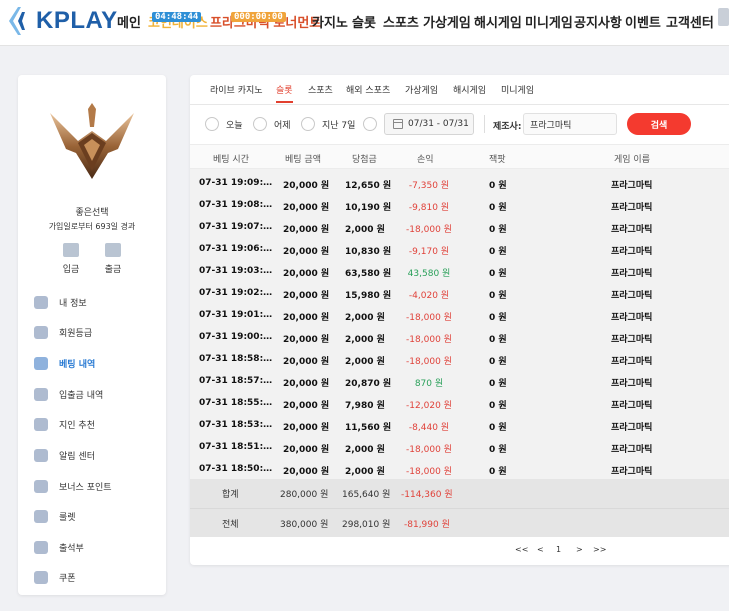 Image resolution: width=729 pixels, height=611 pixels. I want to click on subtotal-profit-loss: -114,360 원, so click(427, 495).